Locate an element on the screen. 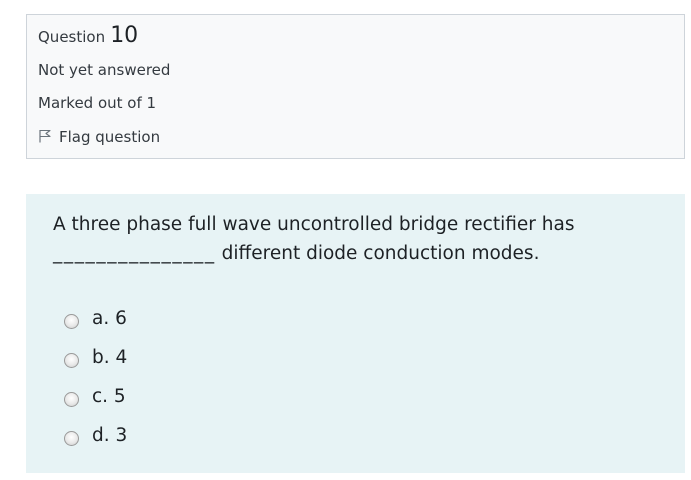  answer-option-b: b. 4 is located at coordinates (95, 357).